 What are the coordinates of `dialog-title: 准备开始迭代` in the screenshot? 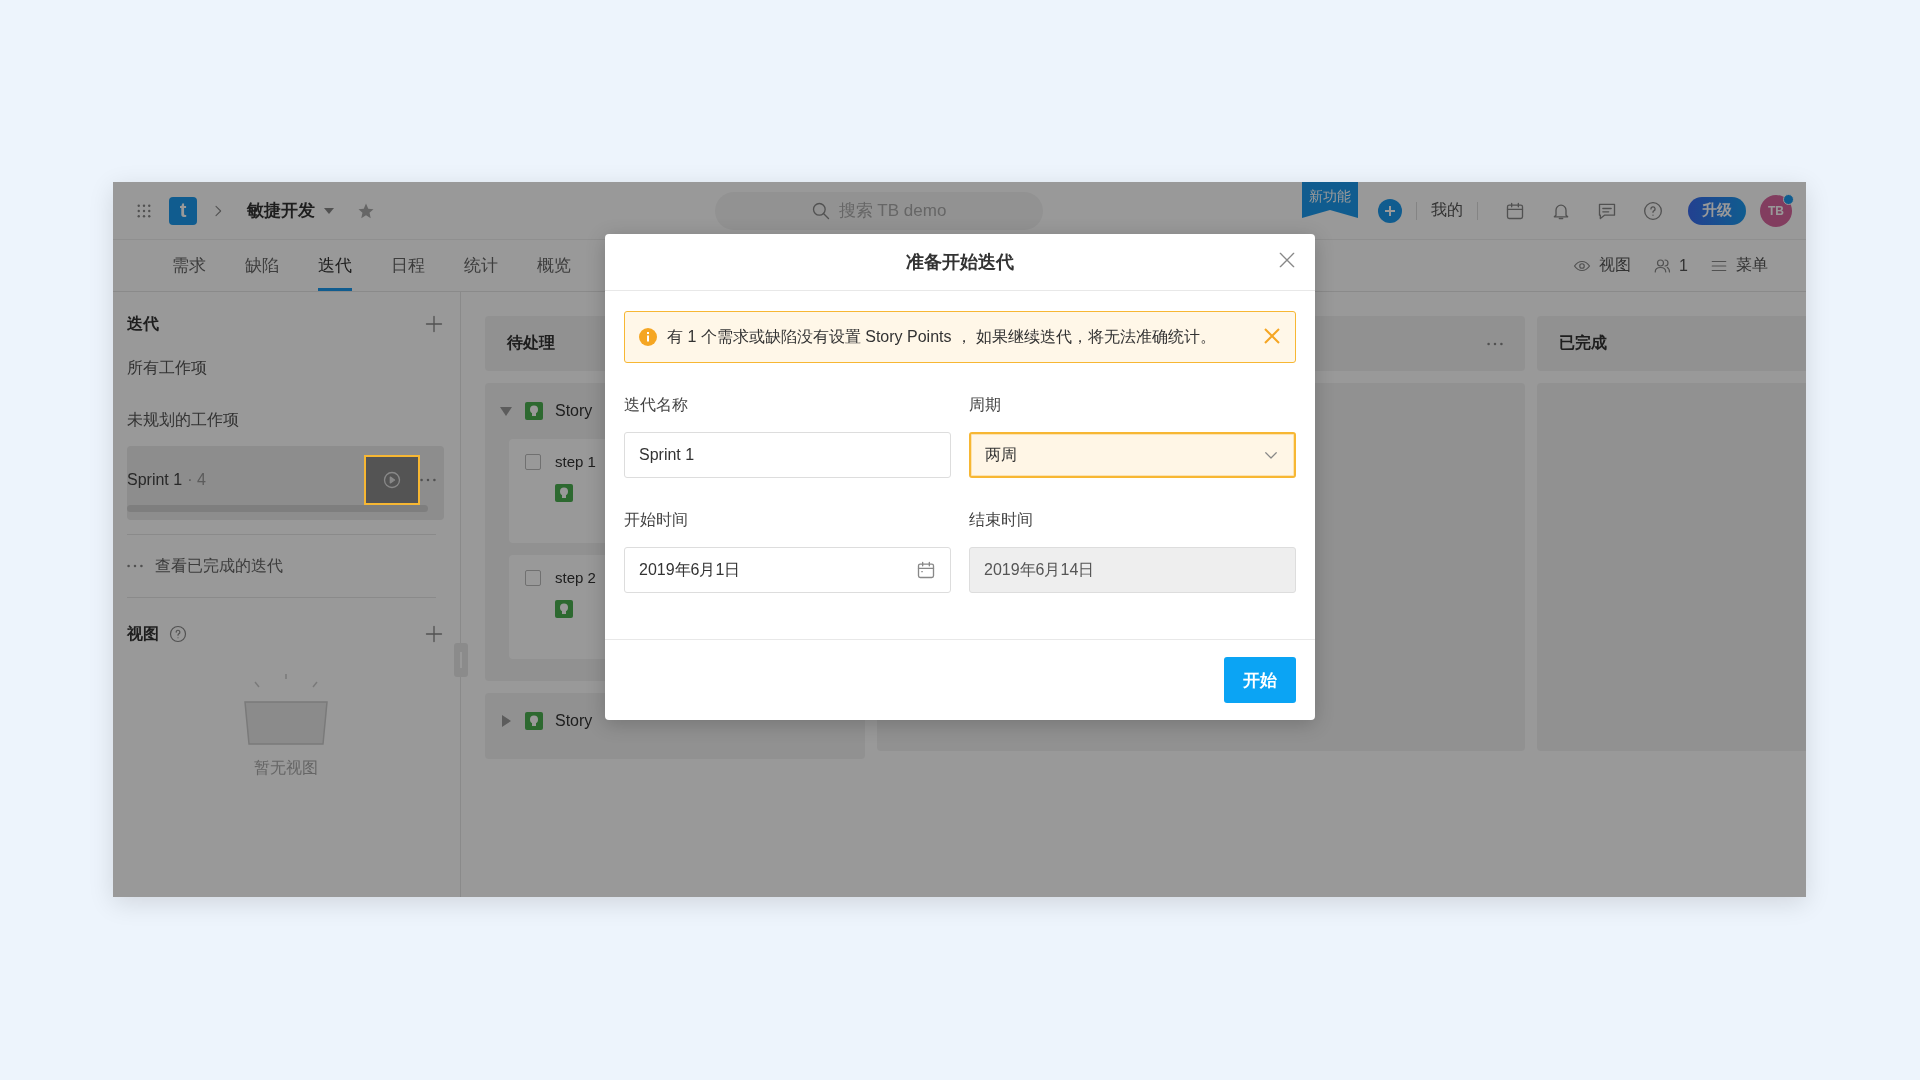 It's located at (960, 262).